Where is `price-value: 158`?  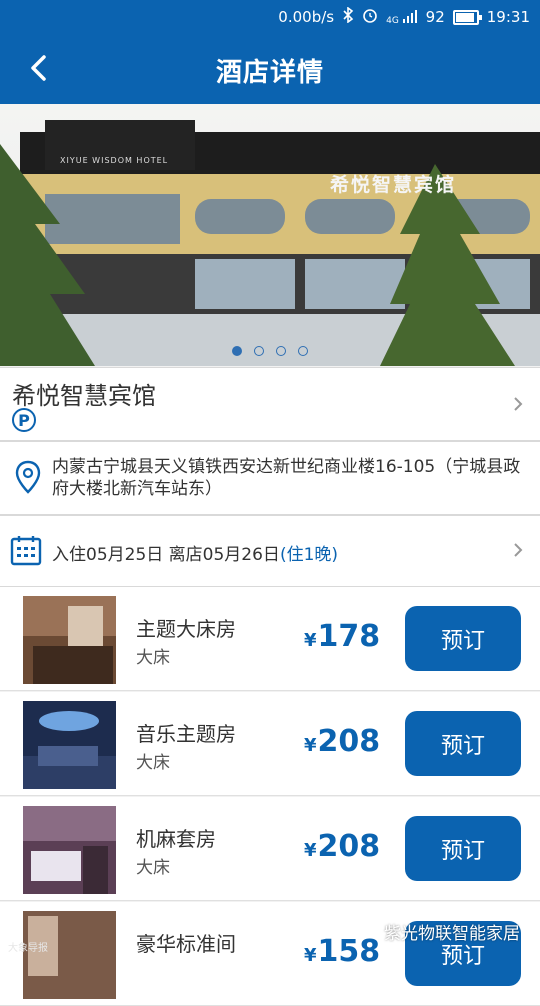 price-value: 158 is located at coordinates (349, 951).